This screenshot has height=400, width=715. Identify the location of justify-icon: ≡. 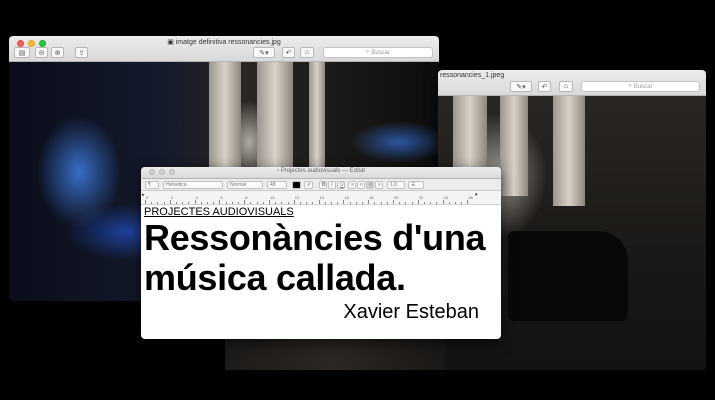
(379, 185).